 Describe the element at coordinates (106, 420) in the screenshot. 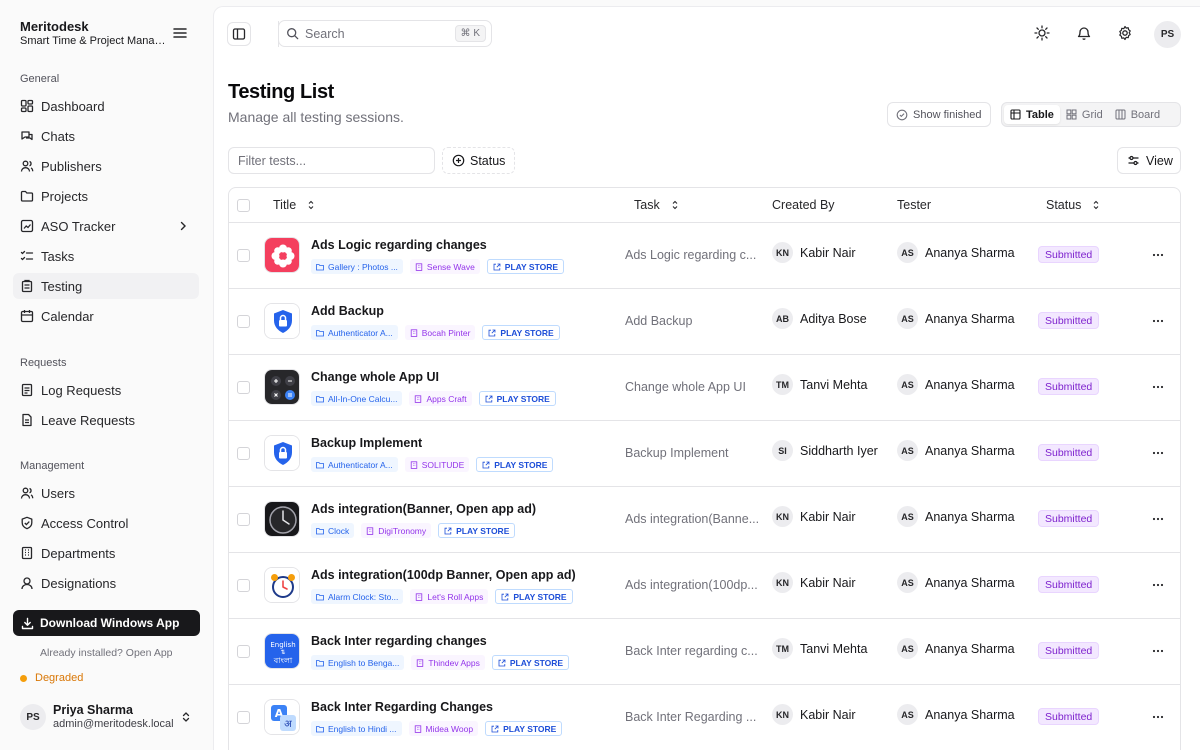

I see `sidebar-item-leave-requests: Leave Requests` at that location.